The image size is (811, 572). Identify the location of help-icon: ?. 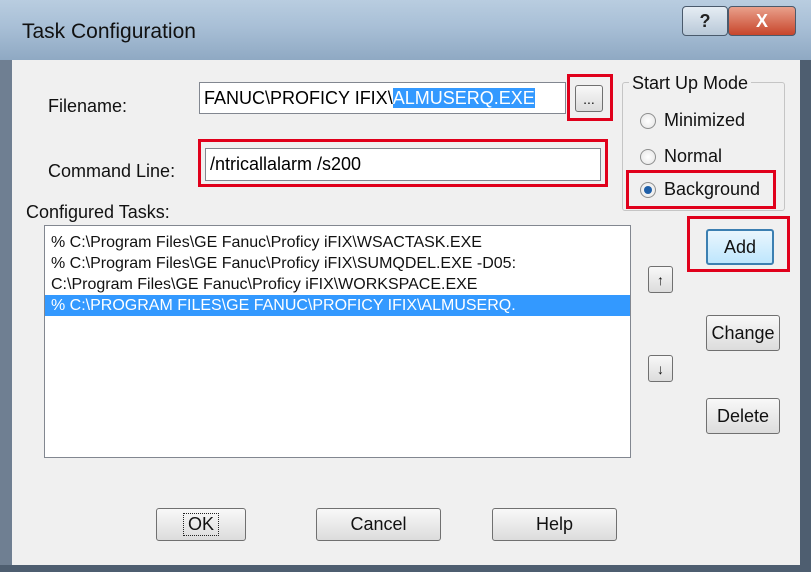
(705, 20).